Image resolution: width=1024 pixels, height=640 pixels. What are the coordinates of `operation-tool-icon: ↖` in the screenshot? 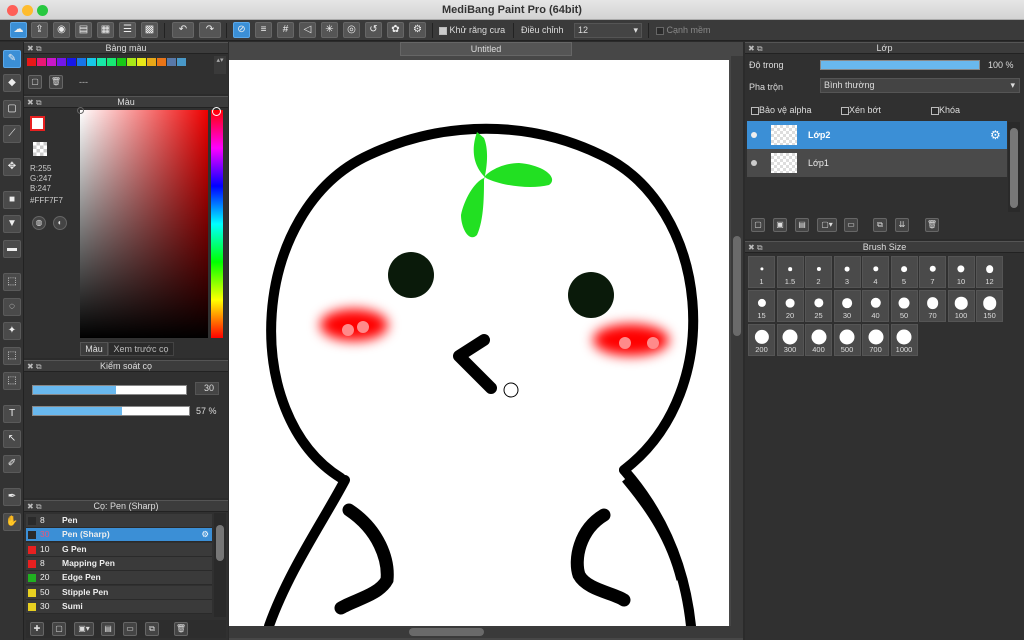 It's located at (12, 439).